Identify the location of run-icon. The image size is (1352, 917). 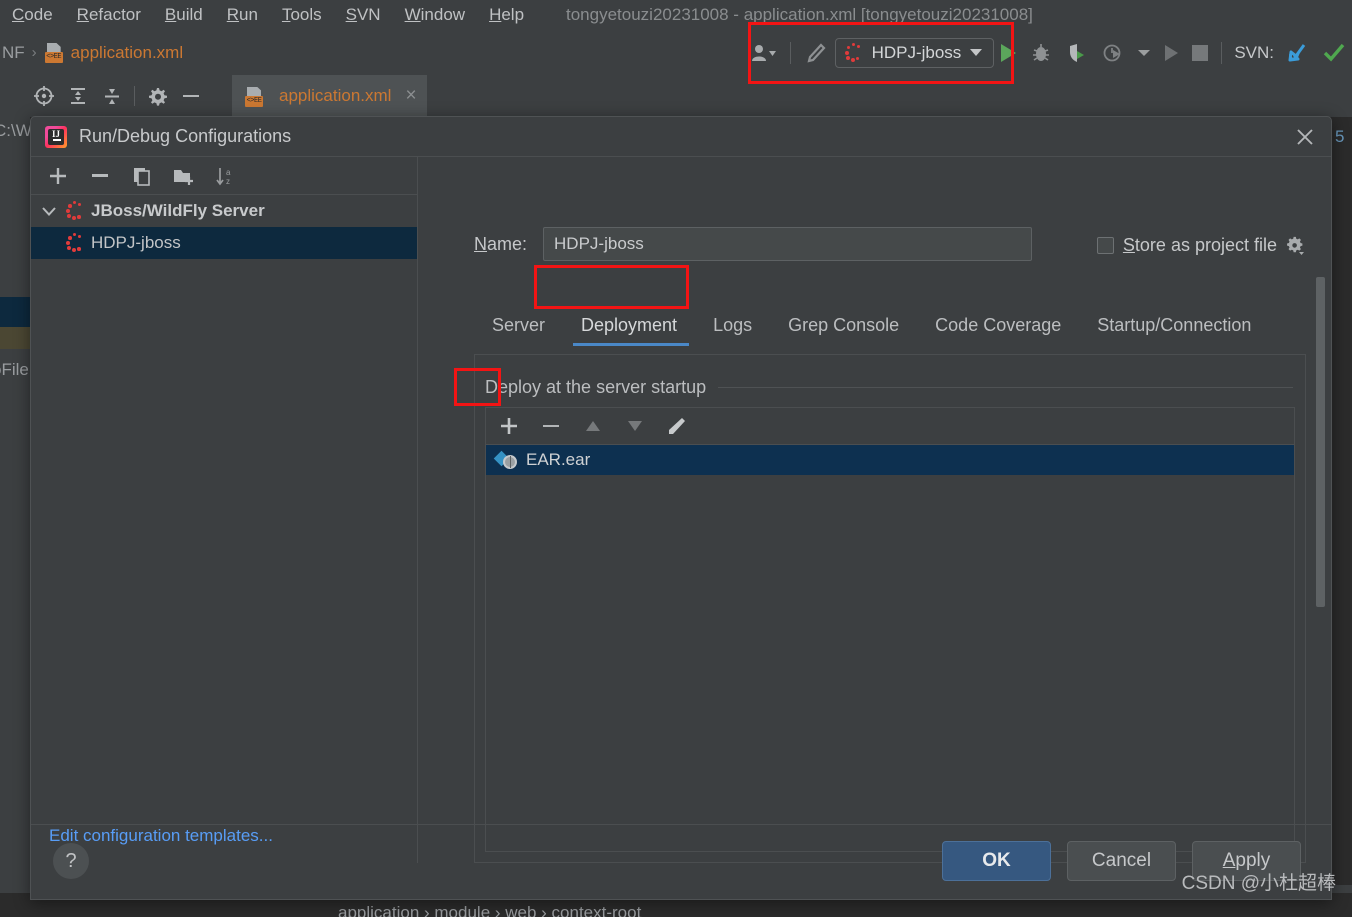
(1008, 52).